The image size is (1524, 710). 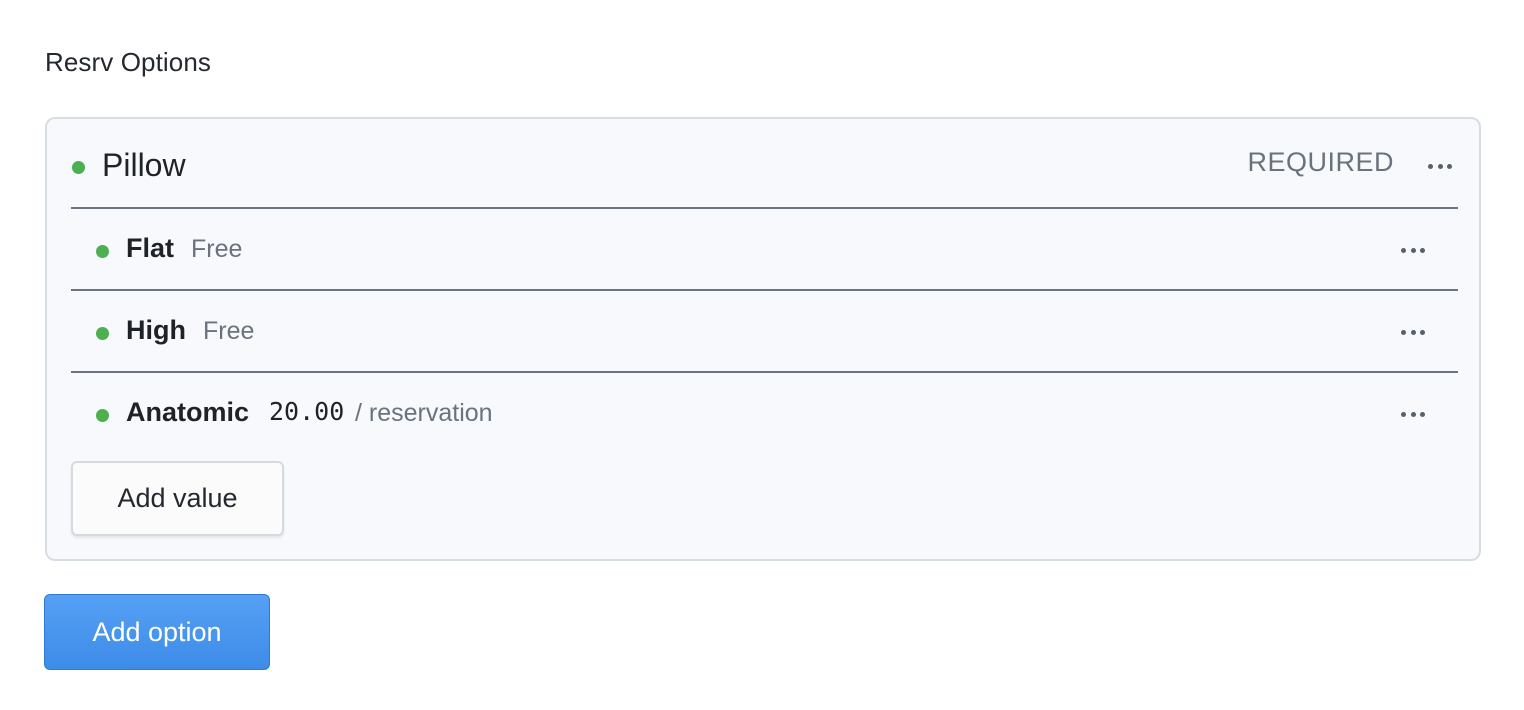 What do you see at coordinates (144, 165) in the screenshot?
I see `option-name: Pillow` at bounding box center [144, 165].